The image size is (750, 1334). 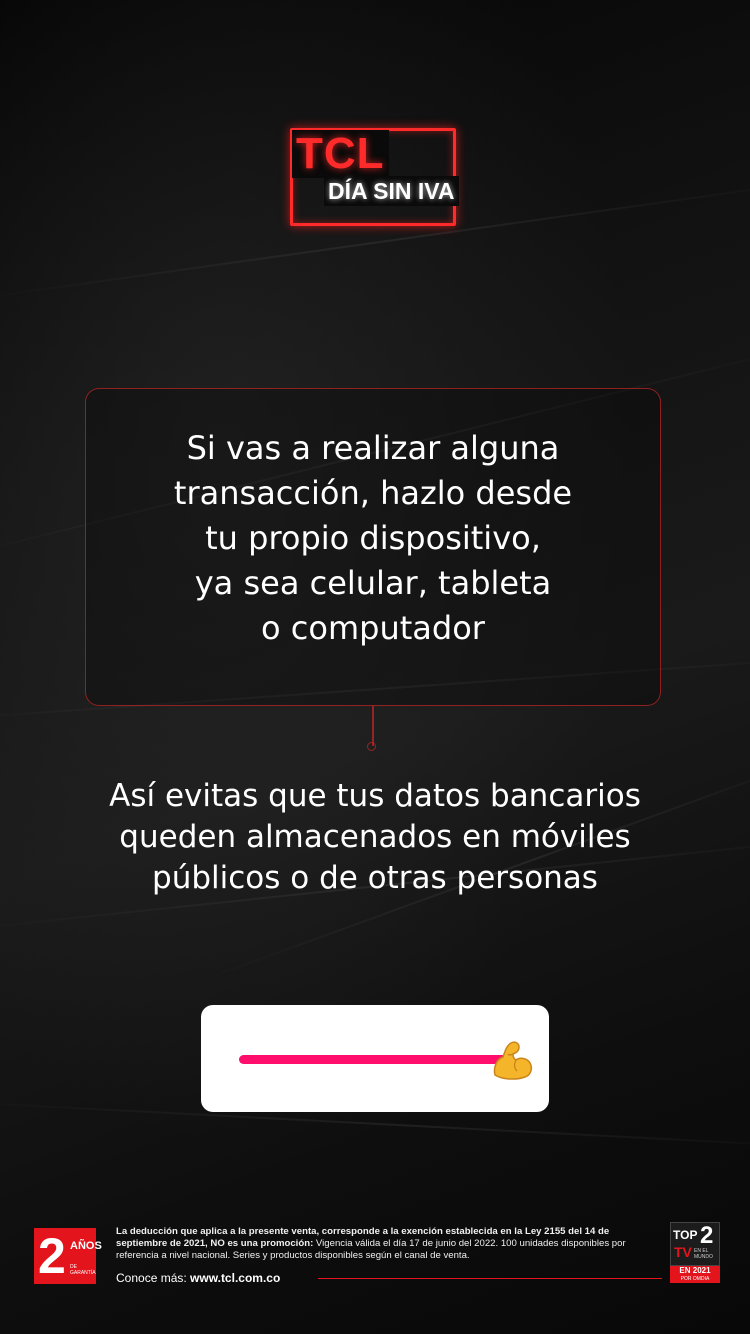 I want to click on top2-source: POR OMDIA, so click(x=695, y=1279).